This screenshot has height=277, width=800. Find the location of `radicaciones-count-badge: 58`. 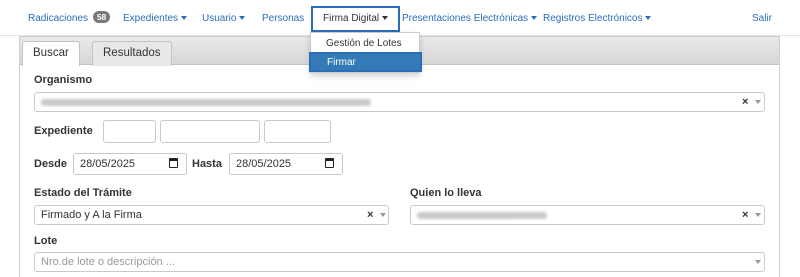

radicaciones-count-badge: 58 is located at coordinates (101, 17).